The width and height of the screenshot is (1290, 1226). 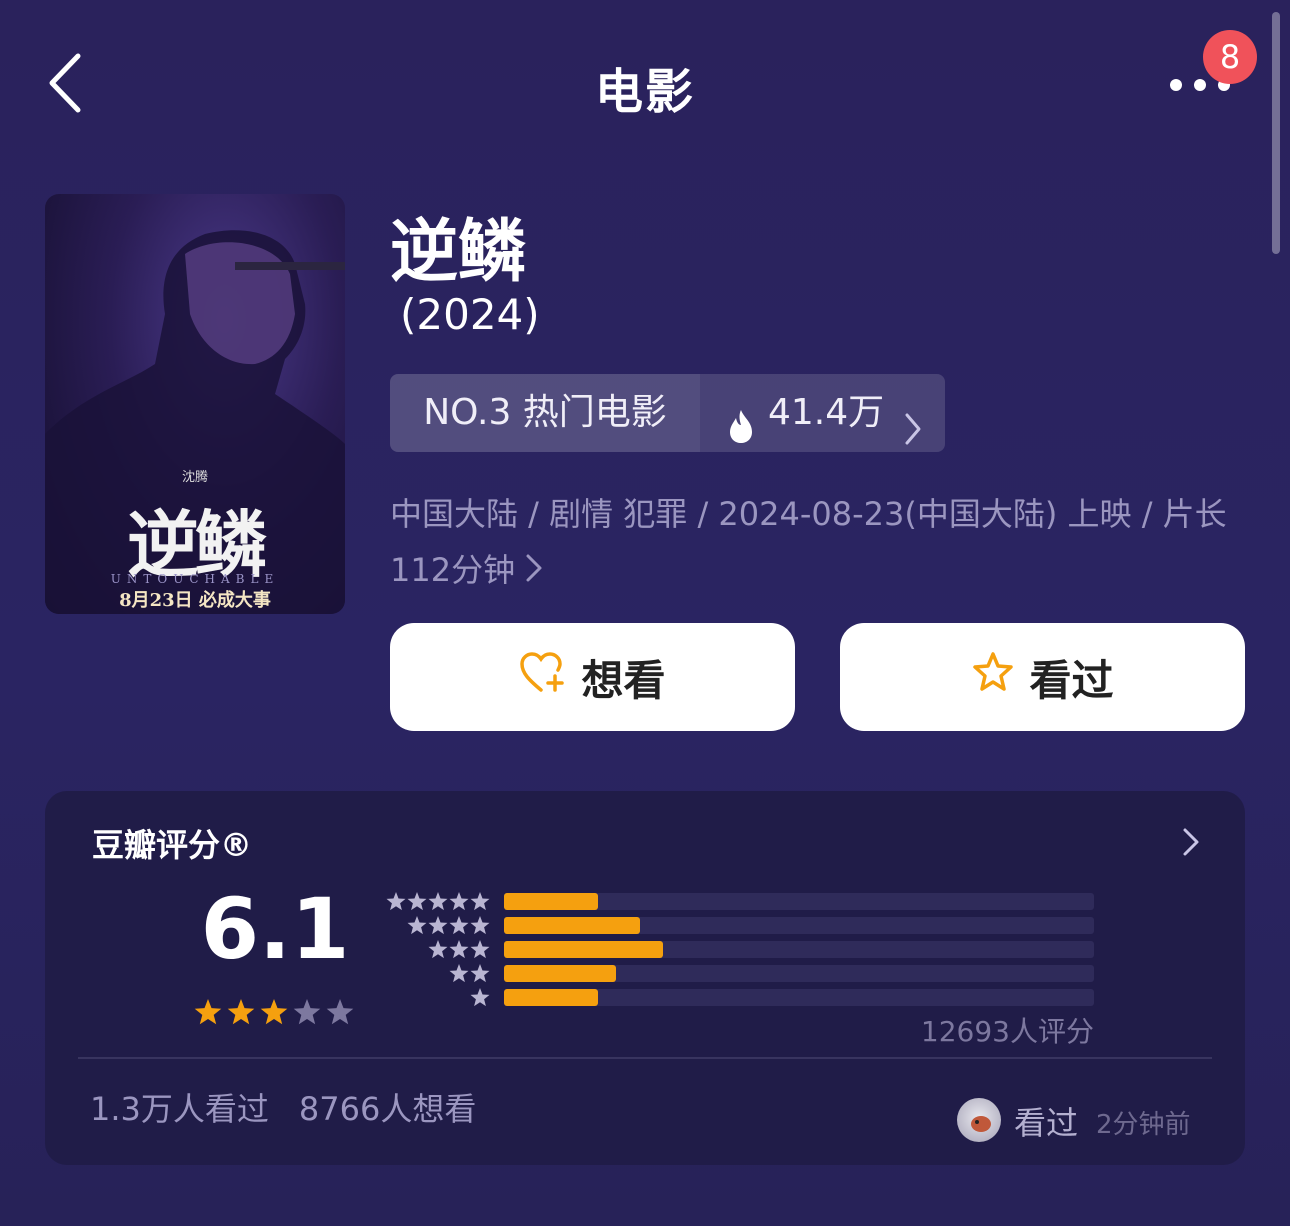 I want to click on divider, so click(x=645, y=1058).